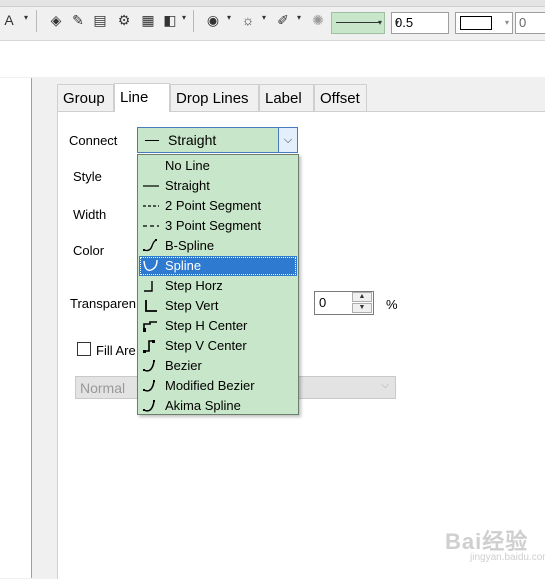 The width and height of the screenshot is (545, 579). I want to click on number-combo: 0, so click(530, 23).